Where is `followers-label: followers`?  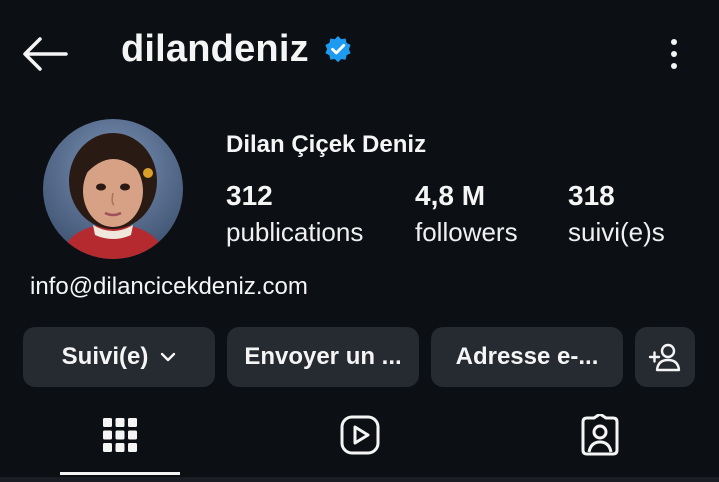 followers-label: followers is located at coordinates (466, 232).